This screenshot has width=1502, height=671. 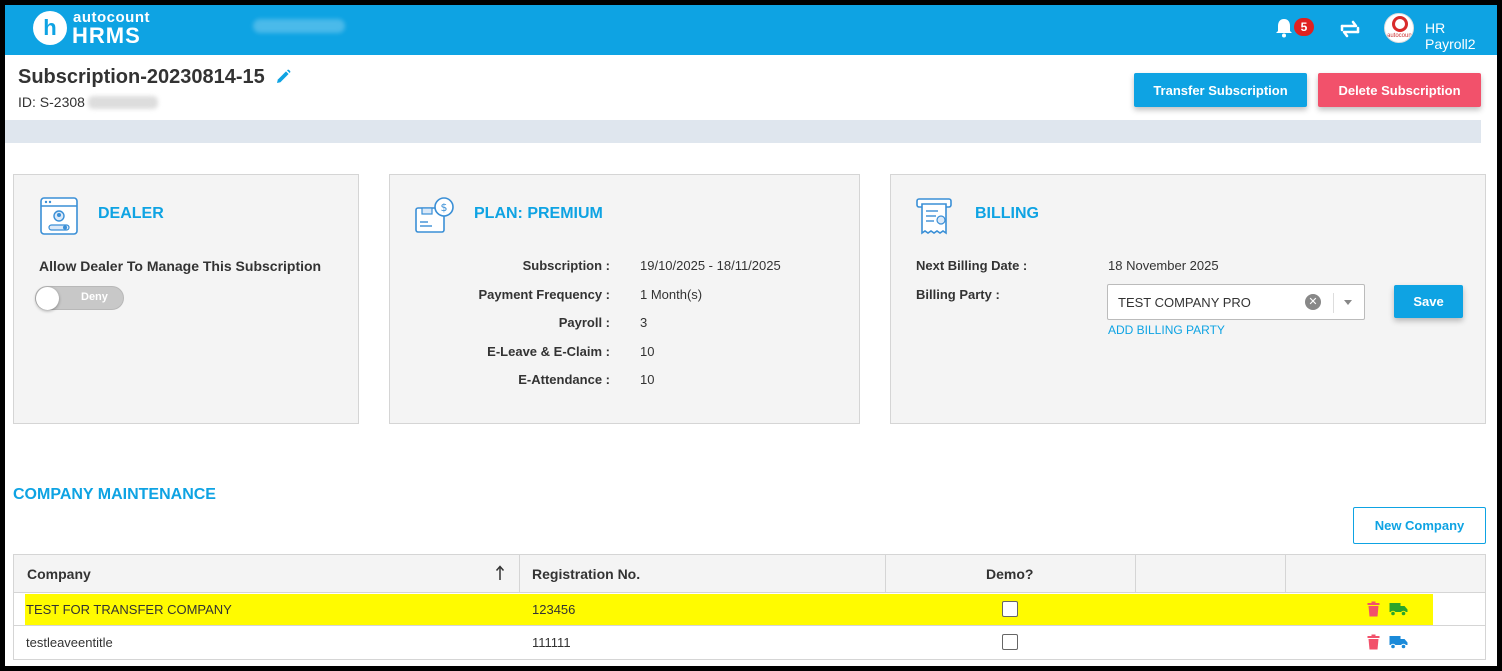 What do you see at coordinates (299, 26) in the screenshot?
I see `company-name-redacted` at bounding box center [299, 26].